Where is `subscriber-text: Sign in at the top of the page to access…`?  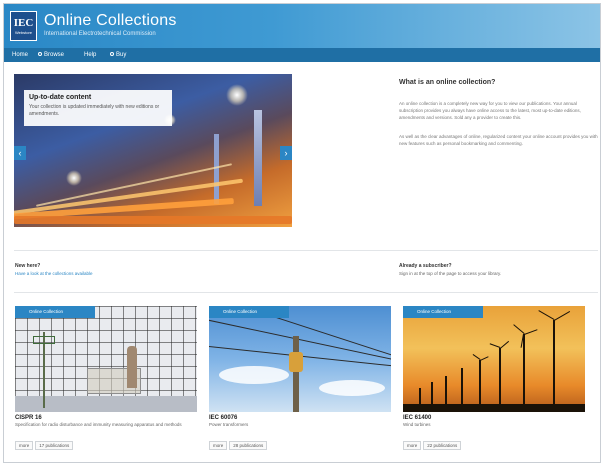 subscriber-text: Sign in at the top of the page to access… is located at coordinates (450, 273).